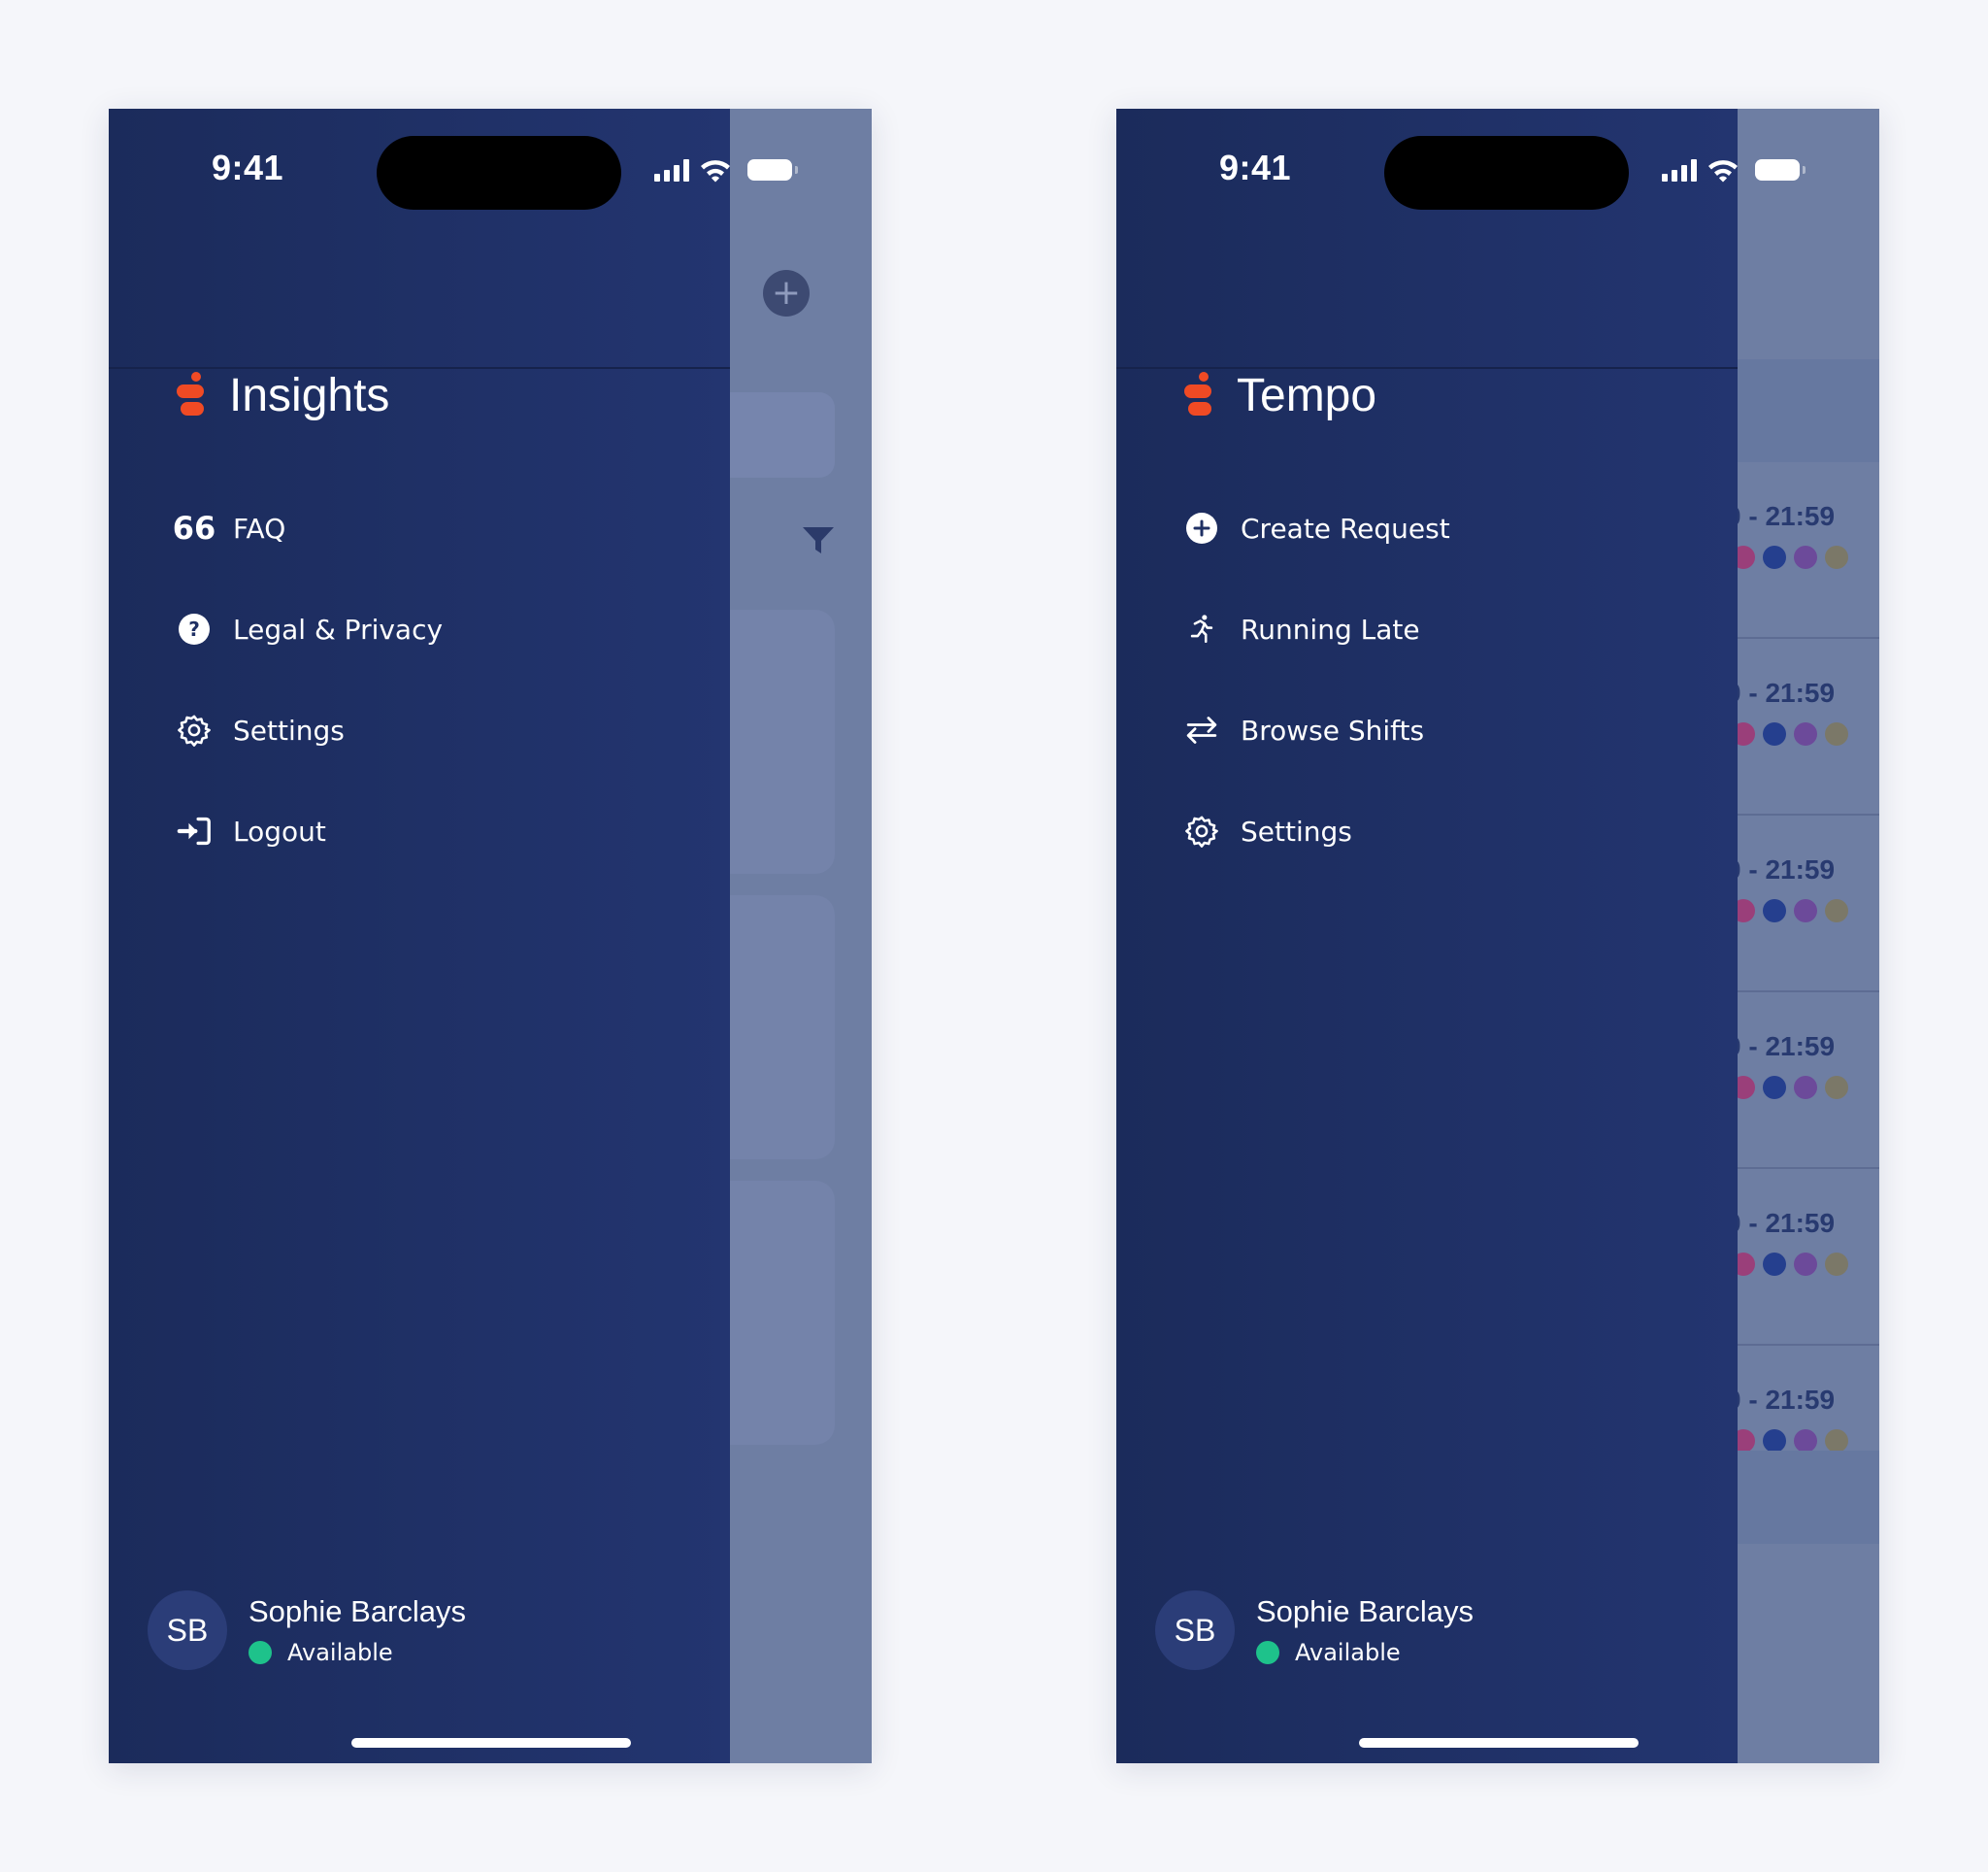 This screenshot has height=1872, width=1988. Describe the element at coordinates (819, 540) in the screenshot. I see `filter-icon` at that location.